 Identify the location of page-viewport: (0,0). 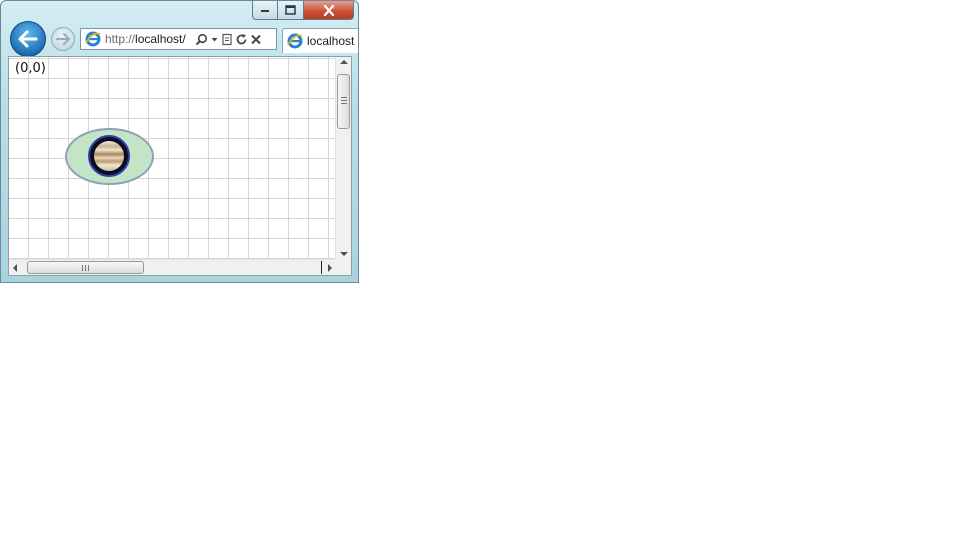
(180, 166).